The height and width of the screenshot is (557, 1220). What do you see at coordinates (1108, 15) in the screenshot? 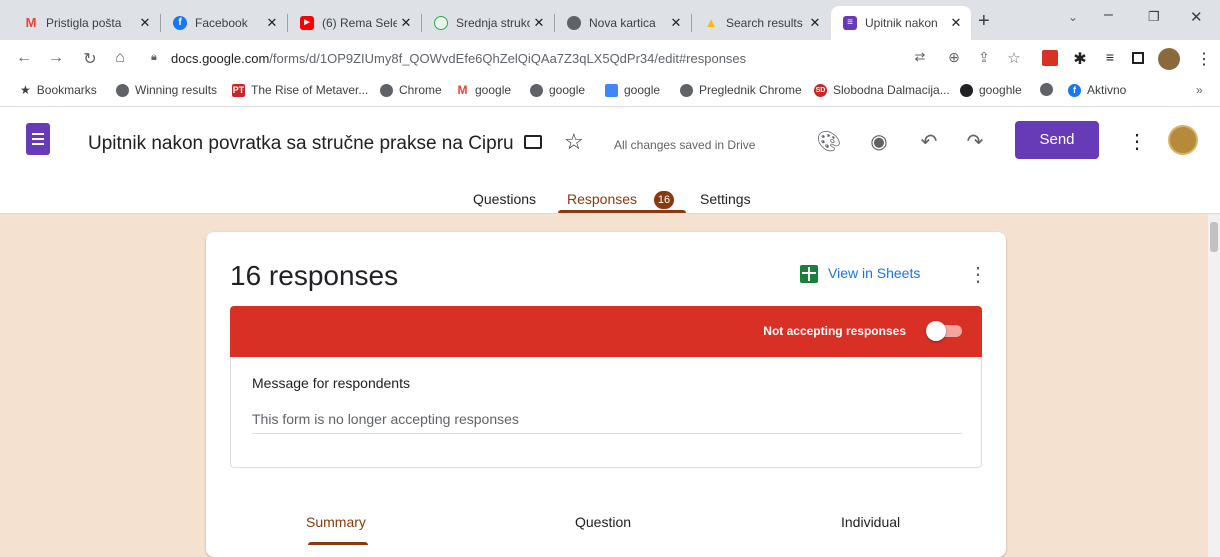
I see `minimize-icon: –` at bounding box center [1108, 15].